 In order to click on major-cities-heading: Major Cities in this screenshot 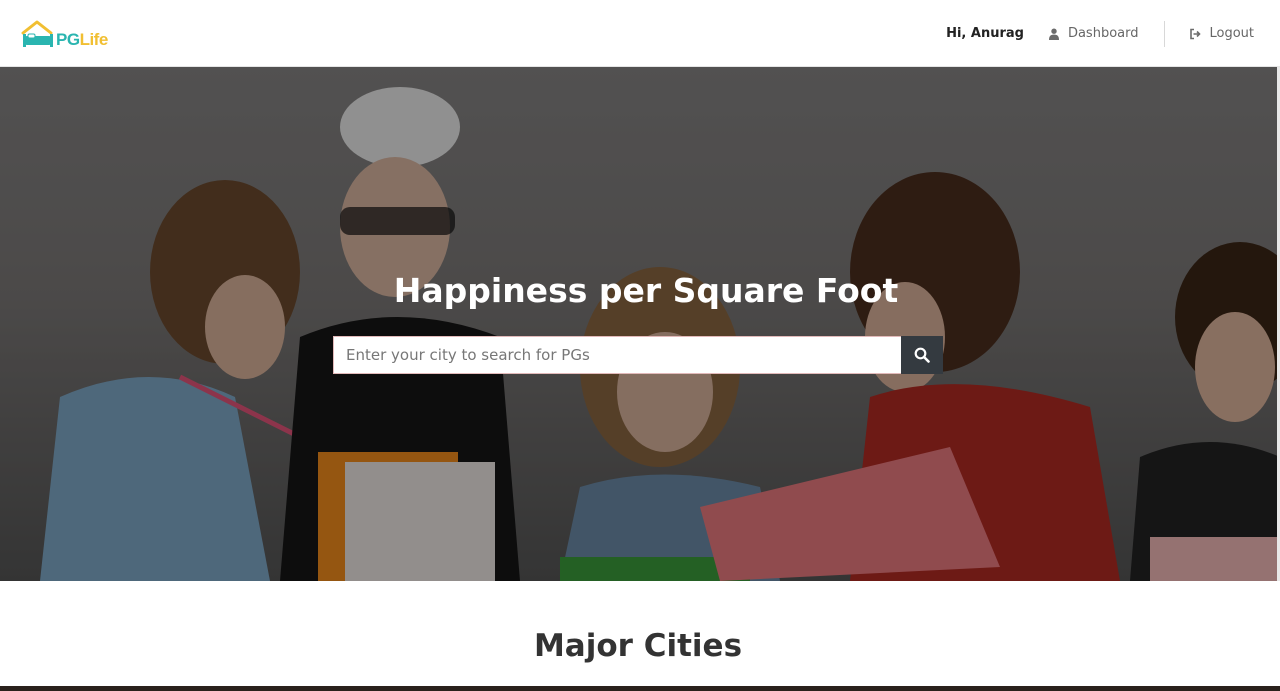, I will do `click(638, 646)`.